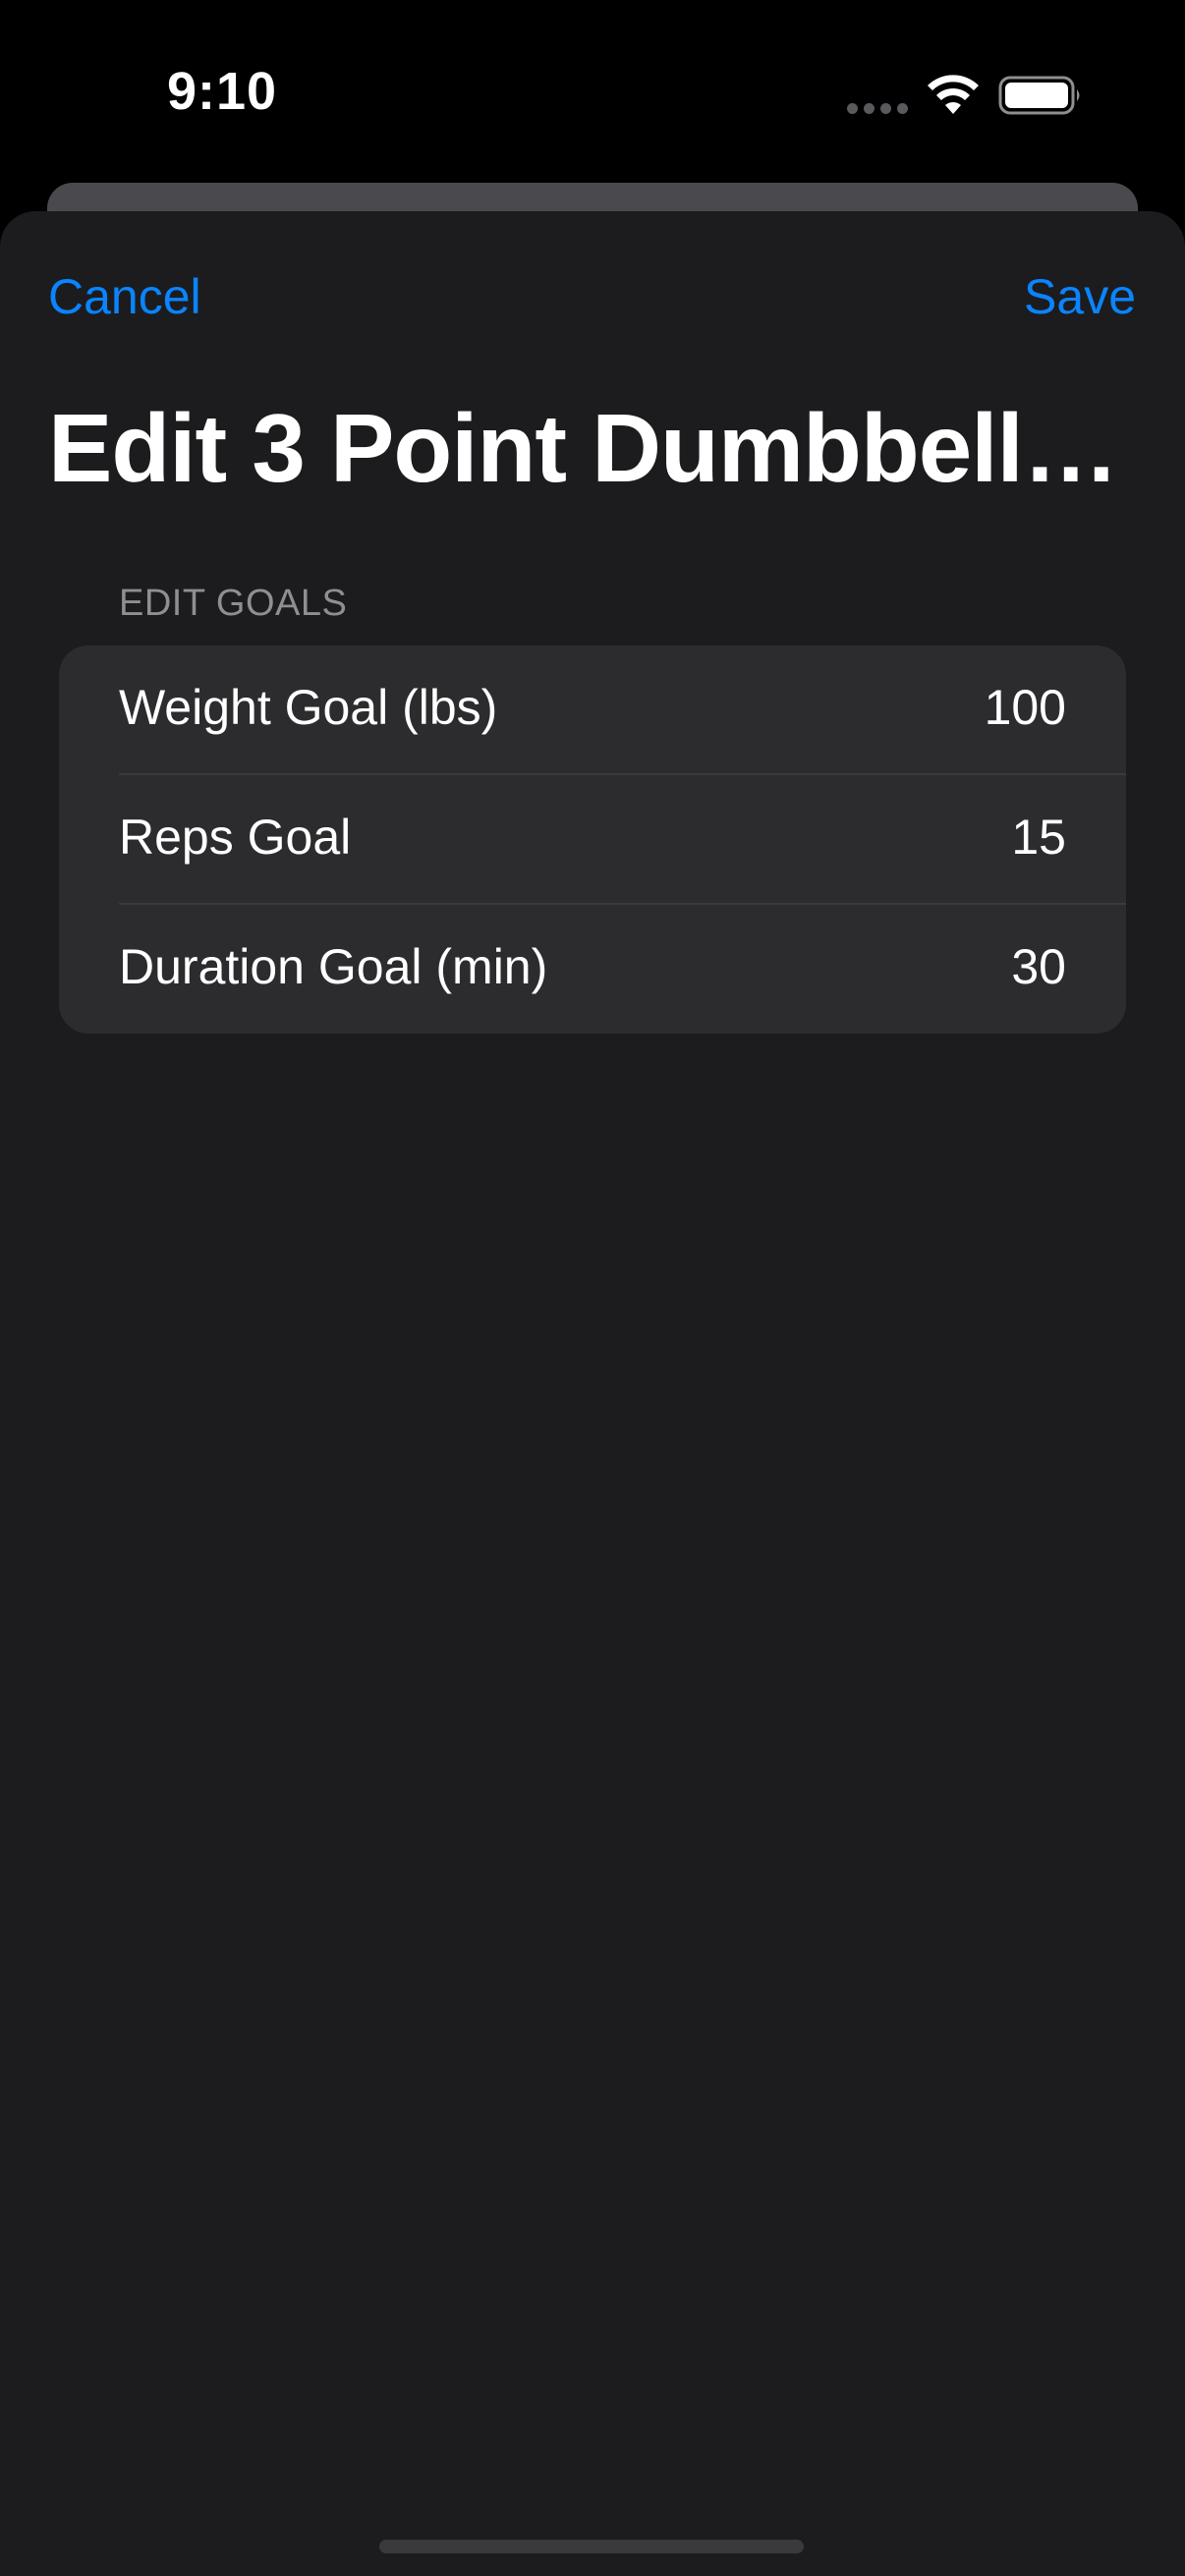  What do you see at coordinates (1026, 707) in the screenshot?
I see `weight-goal-field: 100` at bounding box center [1026, 707].